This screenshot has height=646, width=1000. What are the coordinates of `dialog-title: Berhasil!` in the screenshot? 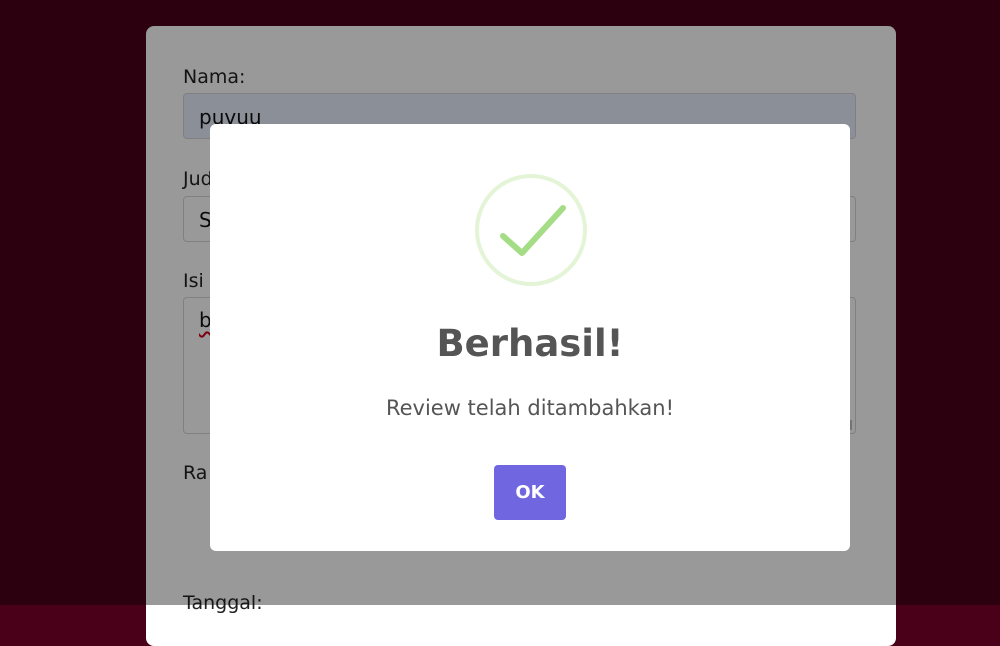 It's located at (530, 343).